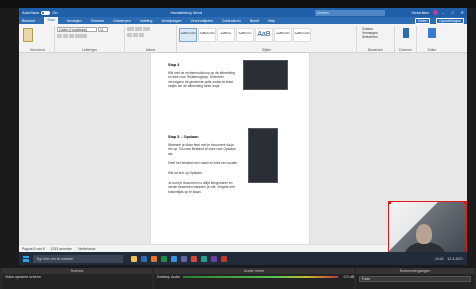  I want to click on system-tray: 10:42 12-3-2021, so click(449, 259).